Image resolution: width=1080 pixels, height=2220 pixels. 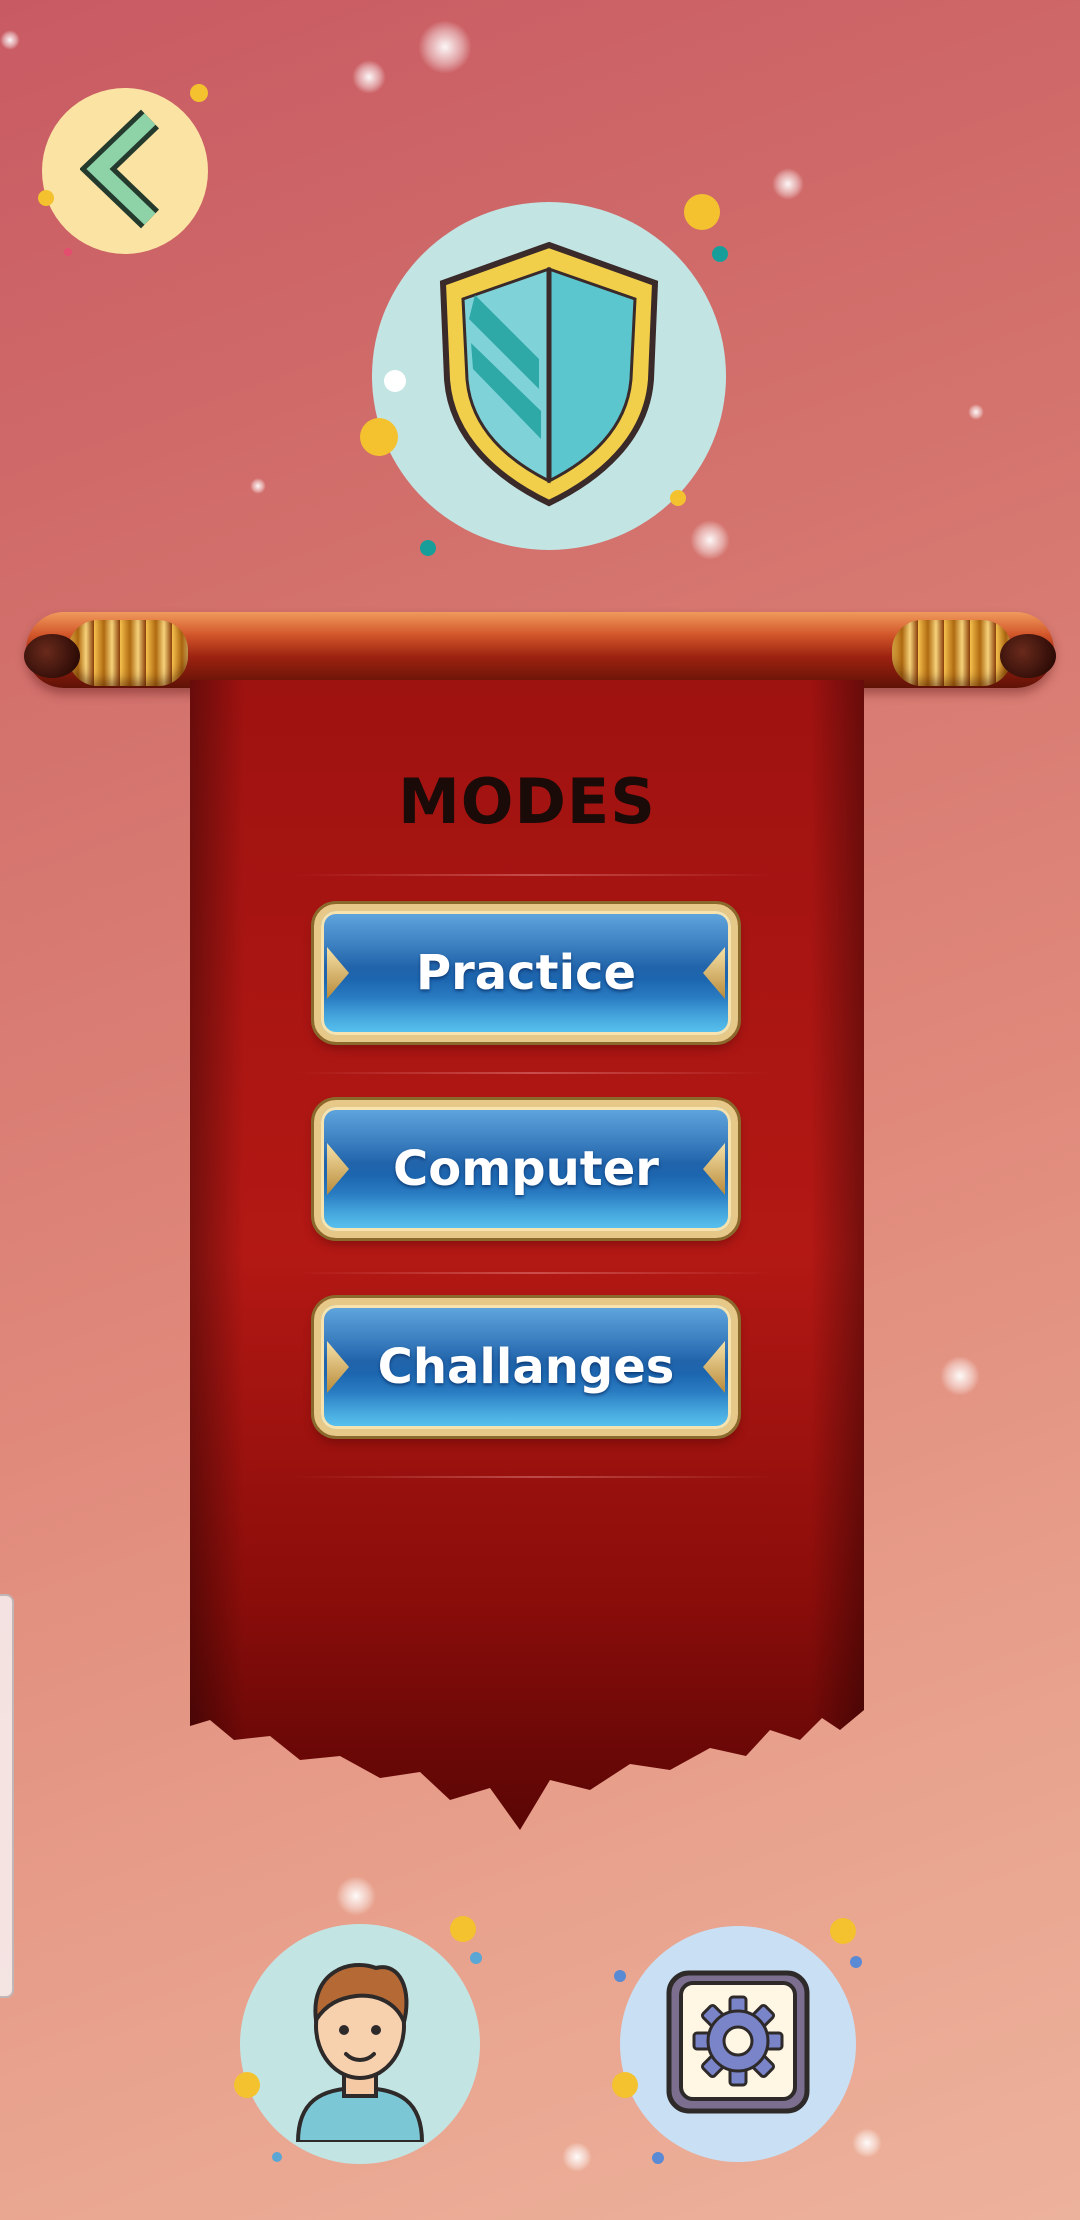 I want to click on user-avatar-icon, so click(x=360, y=2044).